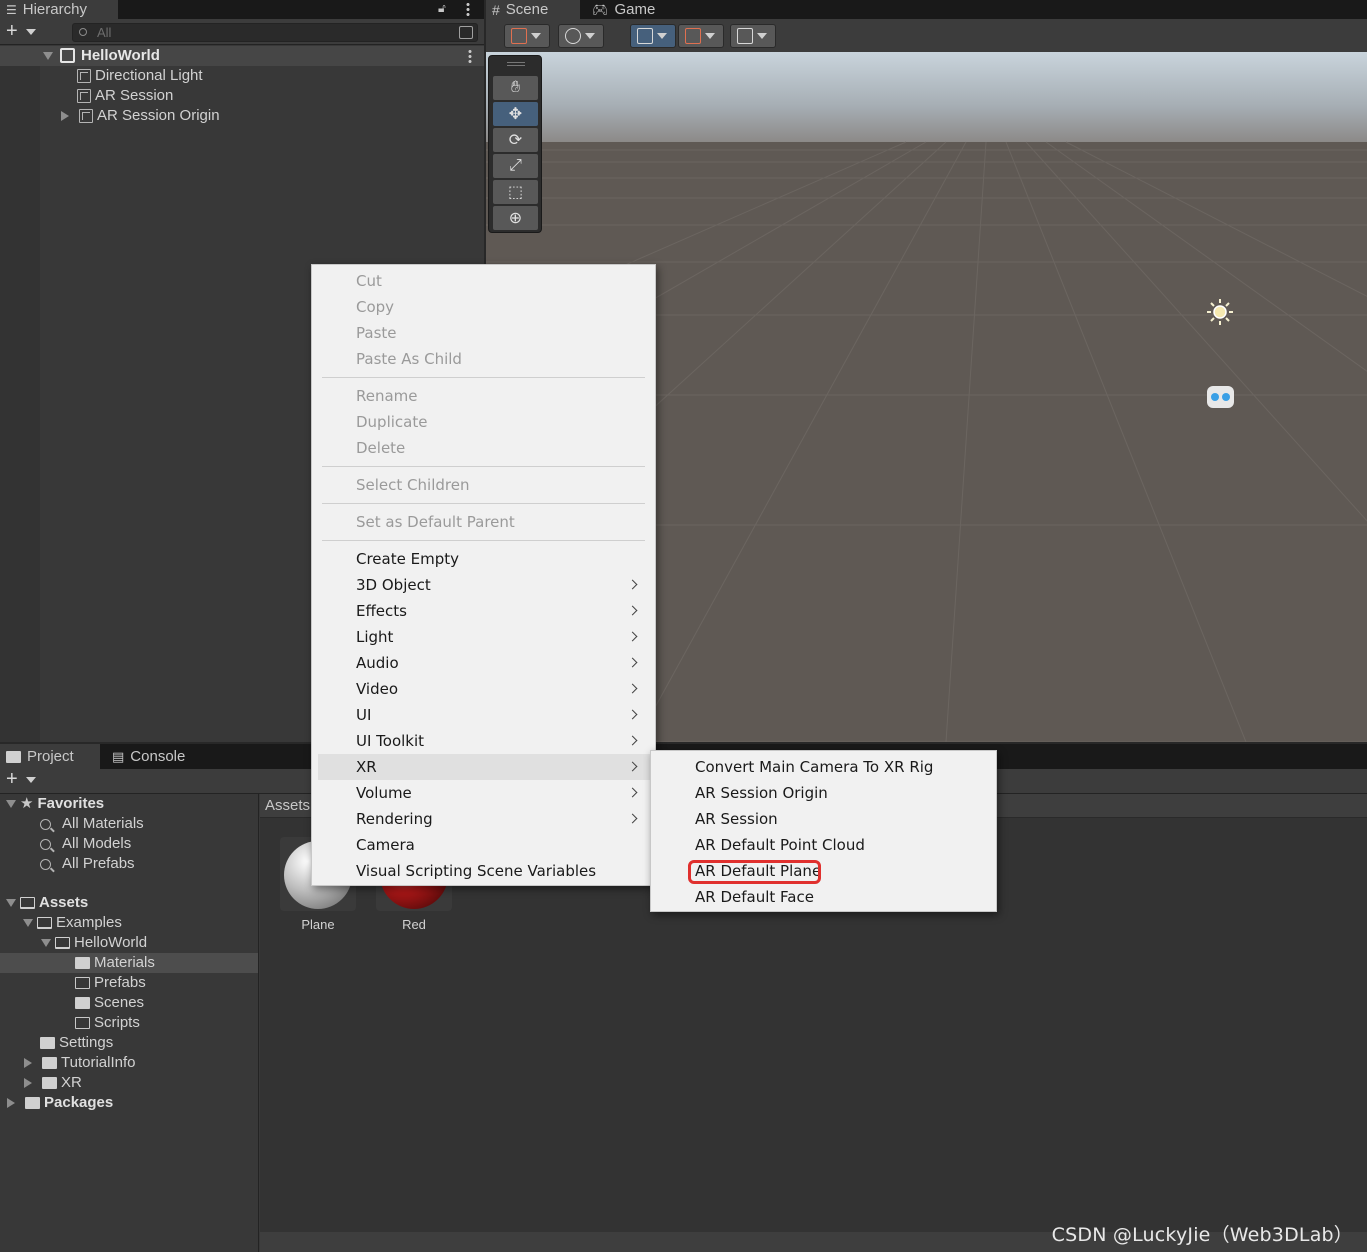 The image size is (1367, 1252). Describe the element at coordinates (47, 903) in the screenshot. I see `tree-assets: Assets` at that location.